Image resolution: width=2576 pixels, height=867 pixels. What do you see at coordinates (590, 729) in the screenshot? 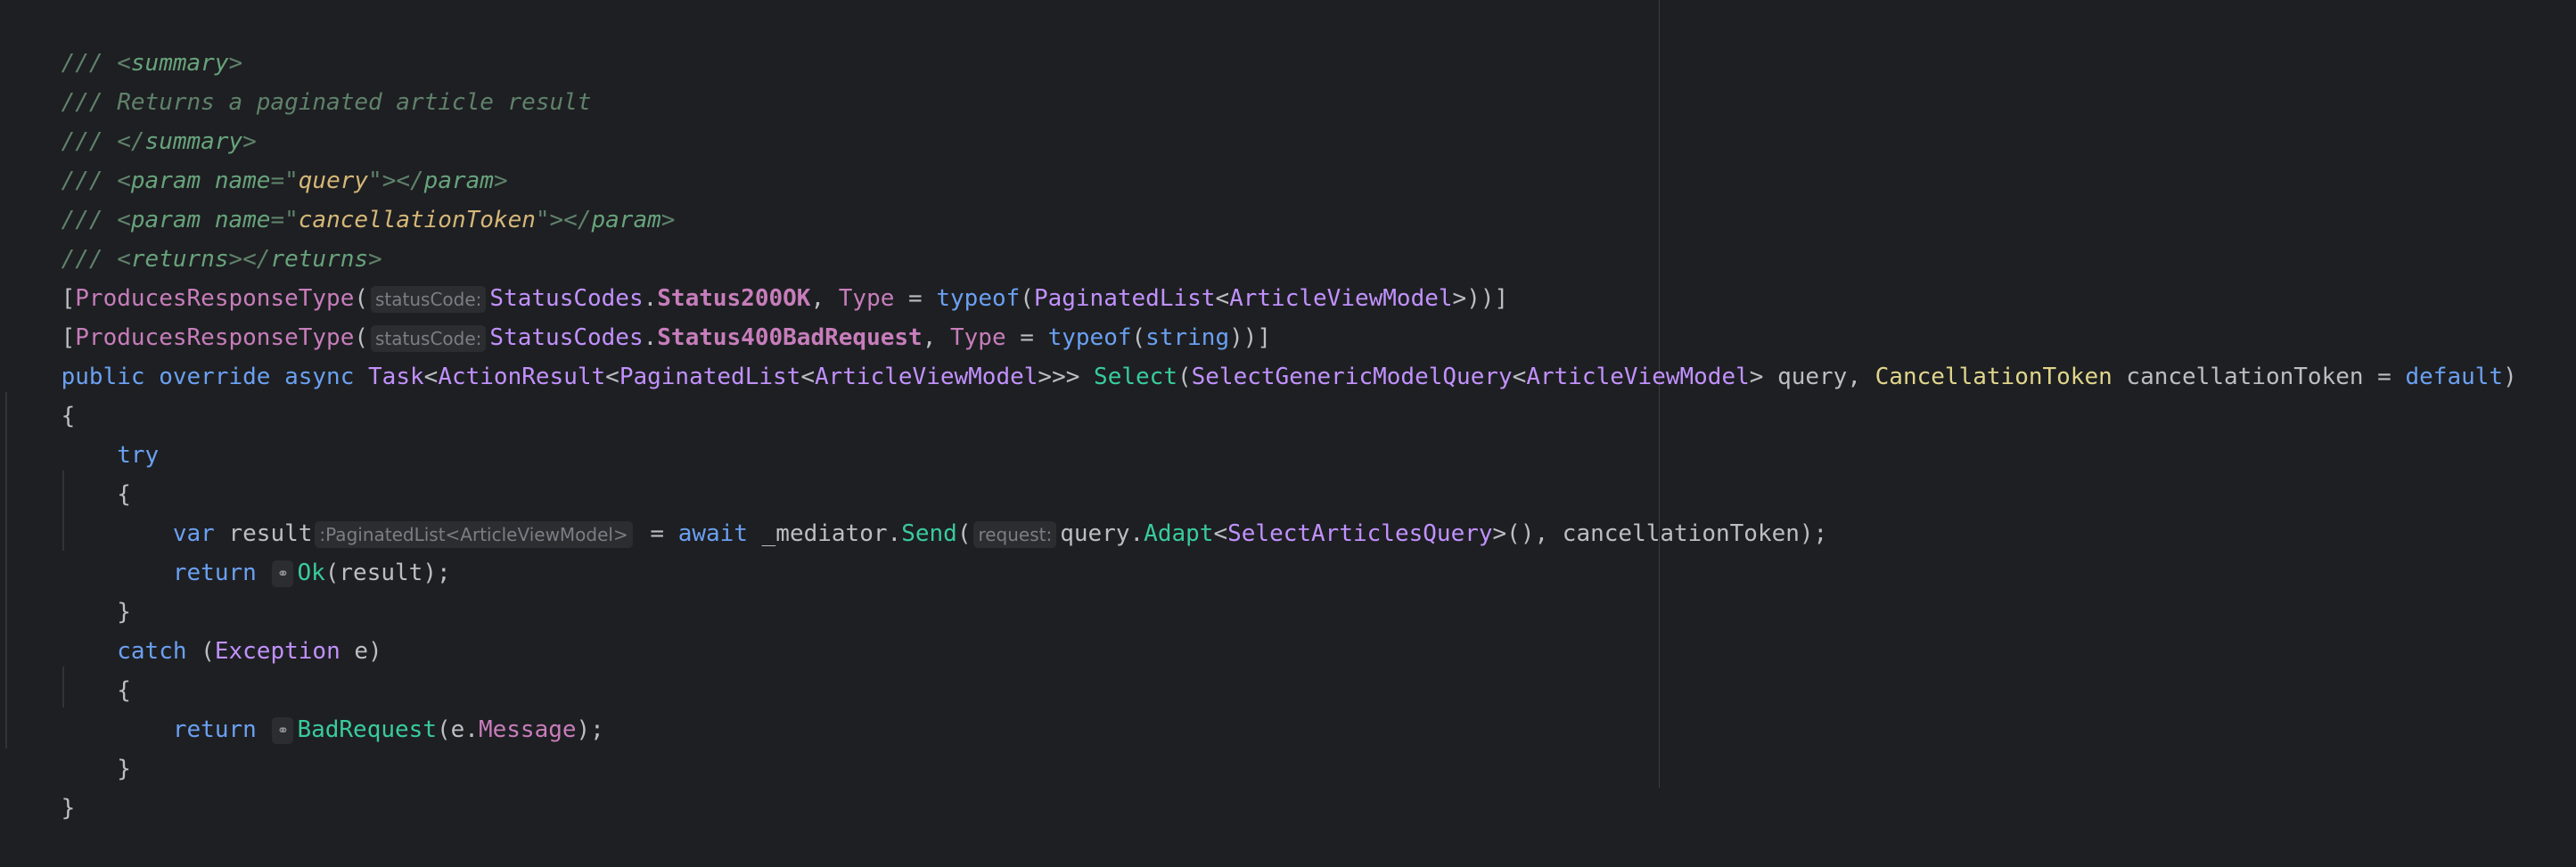
I see `punctuation: );` at bounding box center [590, 729].